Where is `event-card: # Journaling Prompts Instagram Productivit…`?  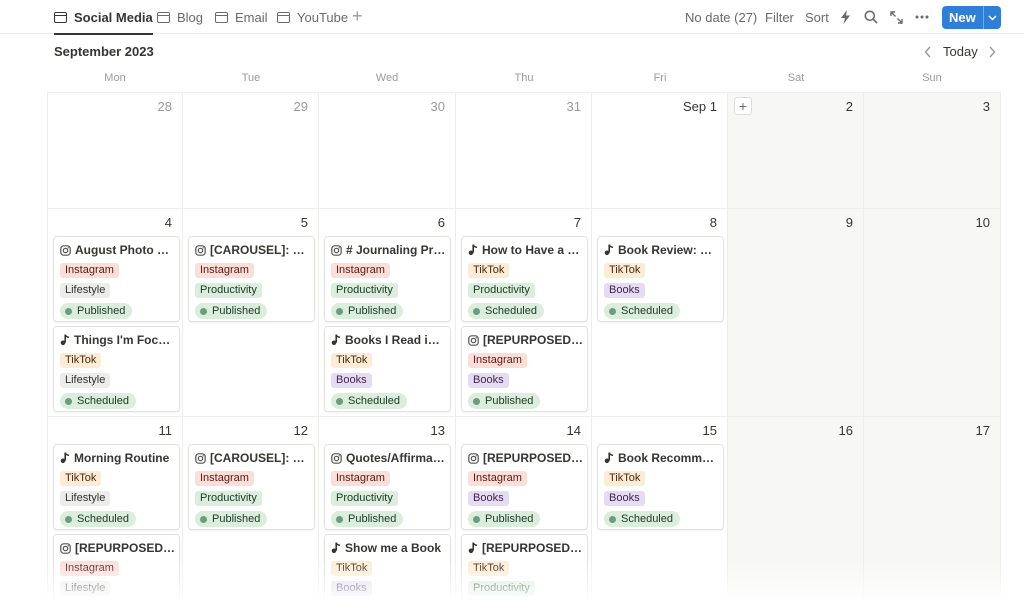
event-card: # Journaling Prompts Instagram Productivit… is located at coordinates (387, 279).